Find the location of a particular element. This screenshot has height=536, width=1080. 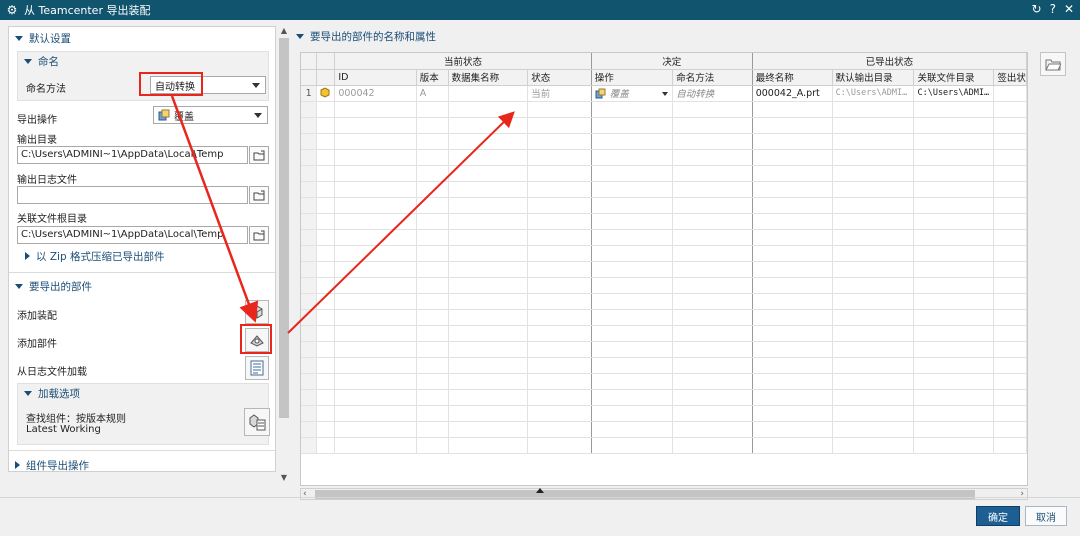

cell-id: 000042 is located at coordinates (375, 93).